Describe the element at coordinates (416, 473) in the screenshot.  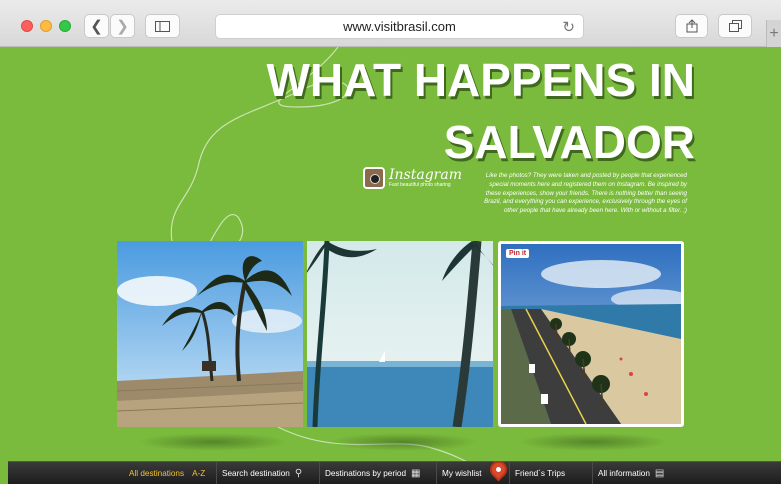
I see `calendar-icon: ▦` at that location.